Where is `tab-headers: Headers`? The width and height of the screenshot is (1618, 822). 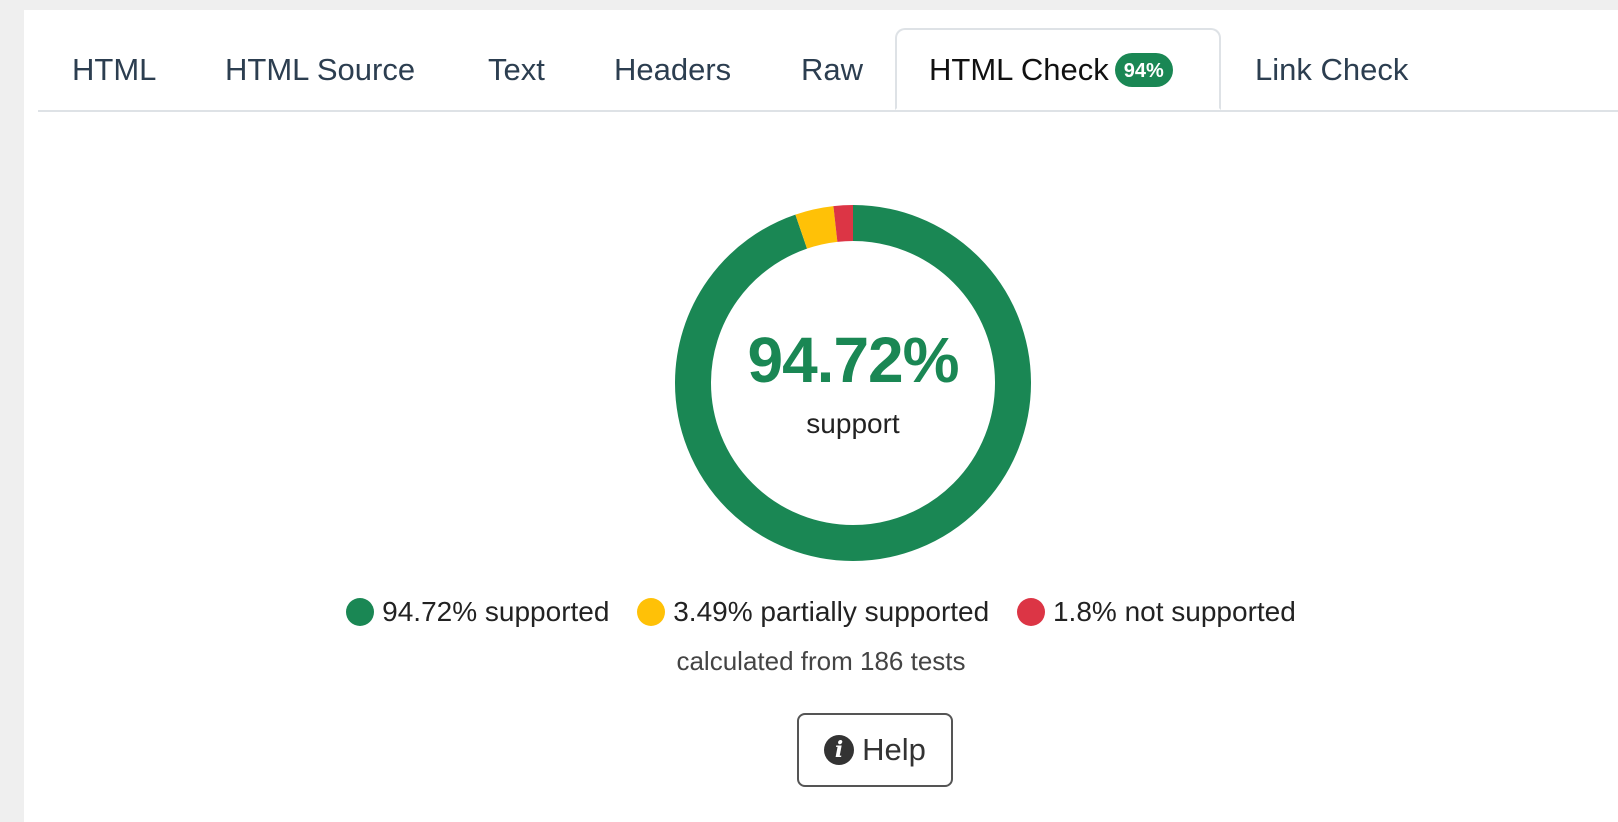 tab-headers: Headers is located at coordinates (672, 69).